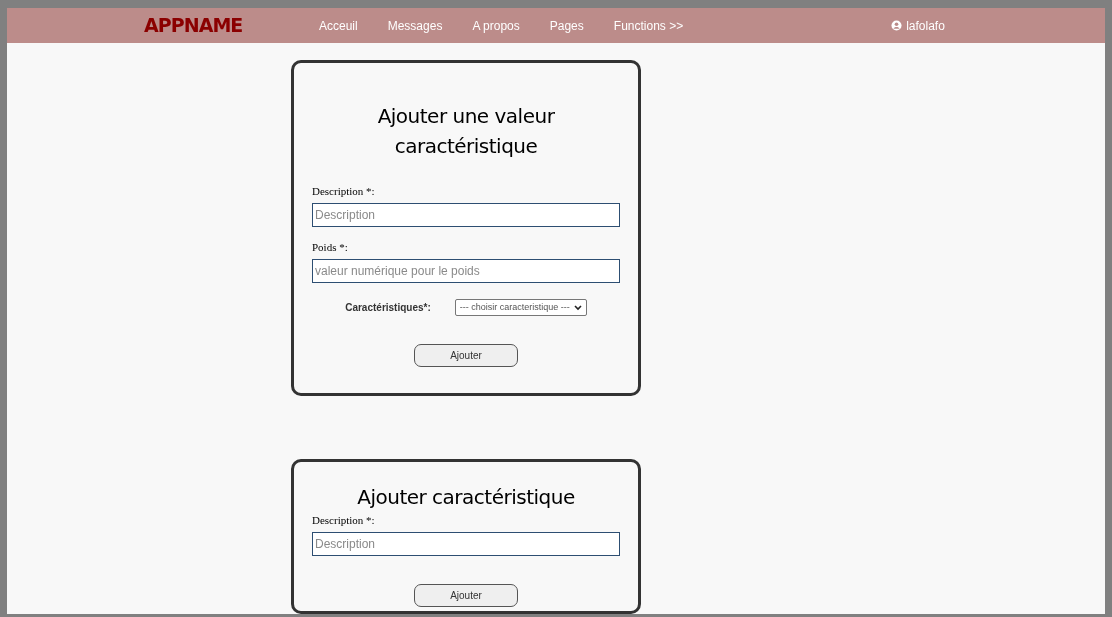 The width and height of the screenshot is (1112, 617). Describe the element at coordinates (338, 25) in the screenshot. I see `nav-link: Acceuil` at that location.